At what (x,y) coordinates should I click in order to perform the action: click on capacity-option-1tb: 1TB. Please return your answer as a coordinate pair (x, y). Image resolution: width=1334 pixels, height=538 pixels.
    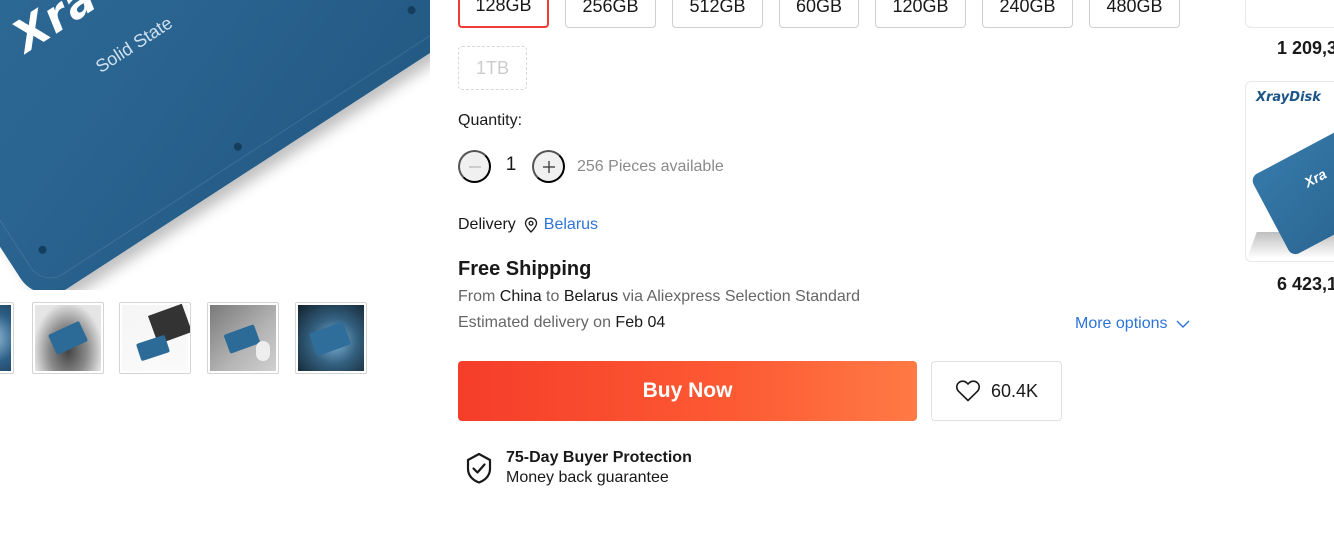
    Looking at the image, I should click on (492, 68).